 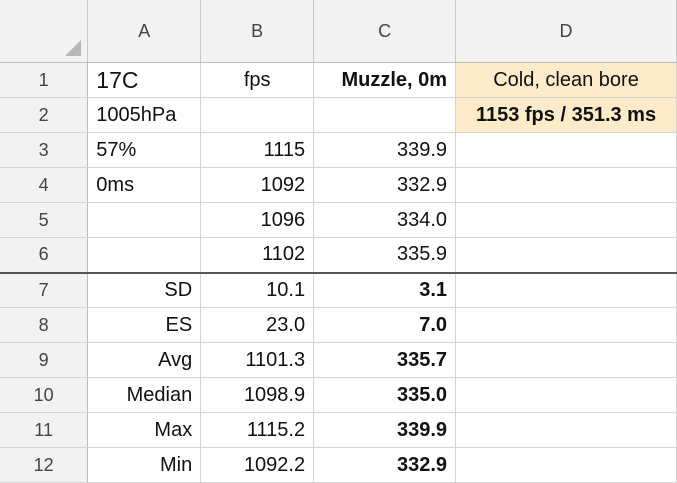 I want to click on row-7: 7 SD 10.1 3.1, so click(x=338, y=290).